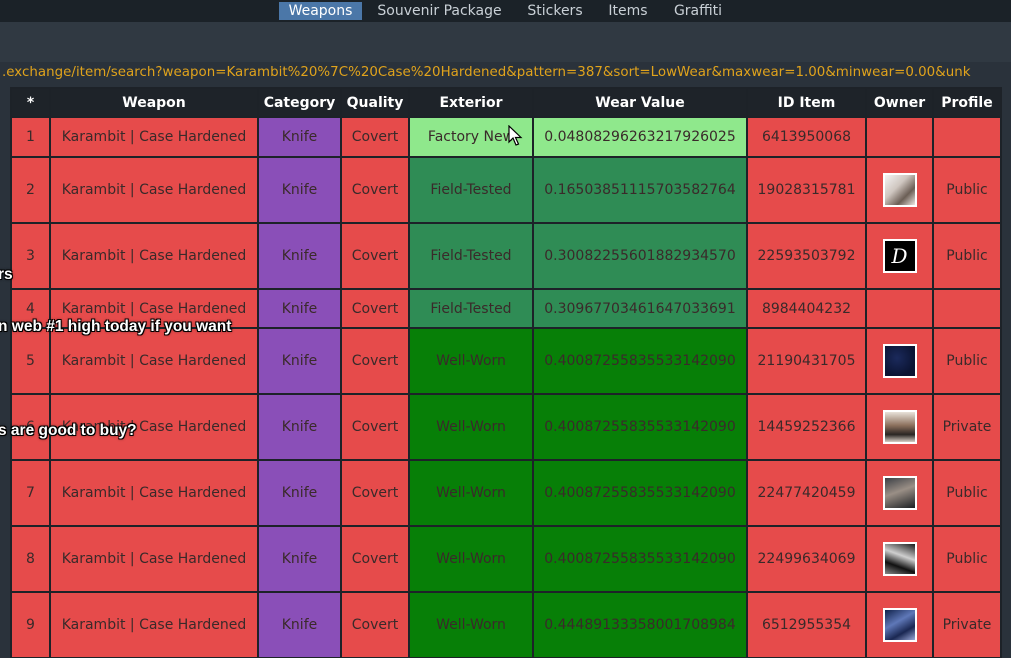 The image size is (1011, 658). I want to click on chat-overlay-line-3: s are good to buy?, so click(68, 430).